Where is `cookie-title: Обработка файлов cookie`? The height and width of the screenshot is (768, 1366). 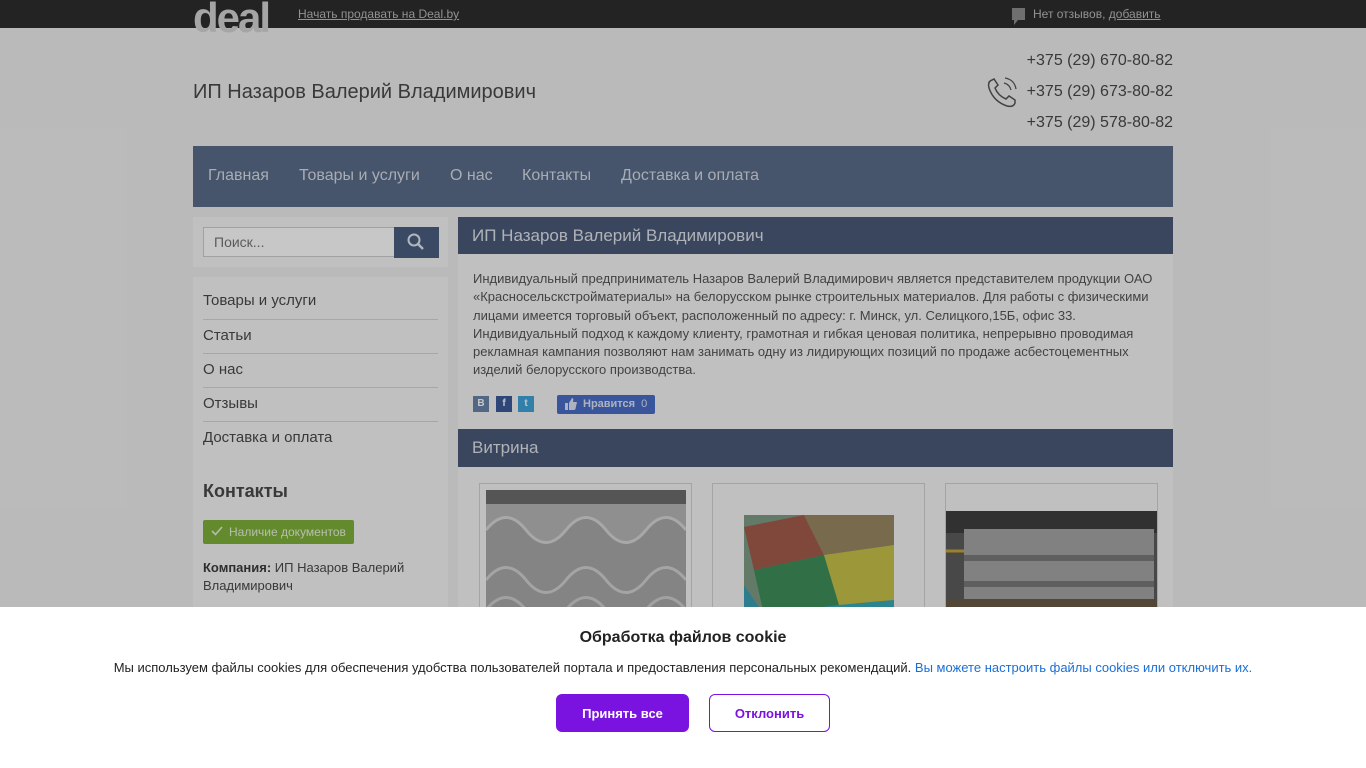 cookie-title: Обработка файлов cookie is located at coordinates (683, 637).